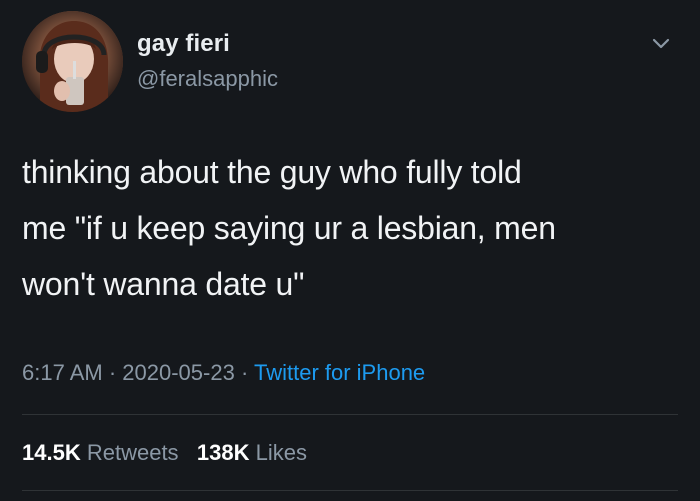 The height and width of the screenshot is (501, 700). I want to click on chevron-down-icon, so click(661, 43).